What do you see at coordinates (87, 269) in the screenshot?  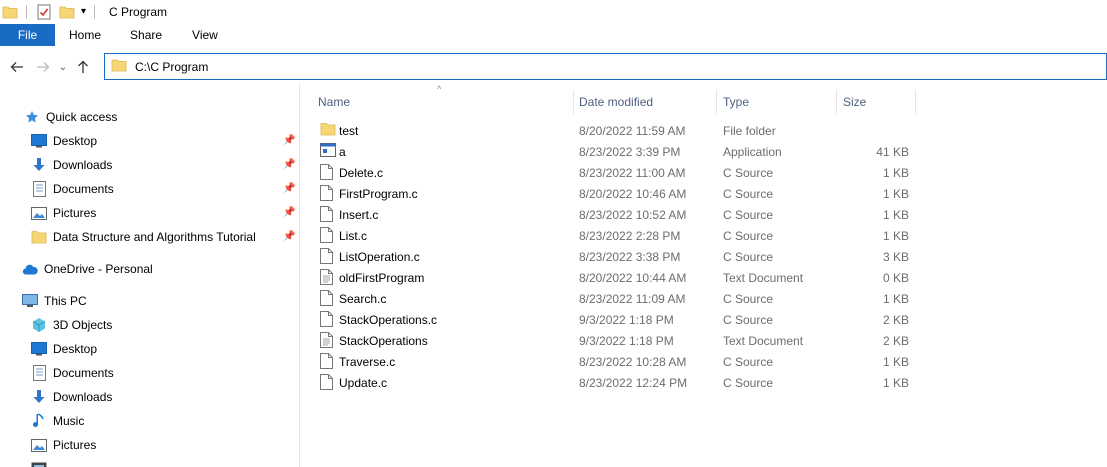 I see `nav-onedrive: OneDrive - Personal` at bounding box center [87, 269].